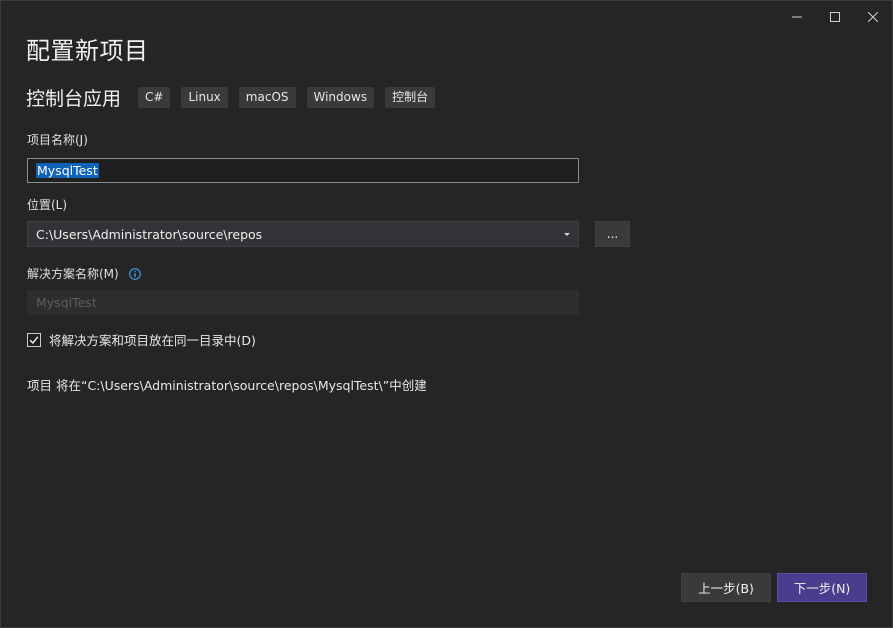  I want to click on template-tag: macOS, so click(267, 97).